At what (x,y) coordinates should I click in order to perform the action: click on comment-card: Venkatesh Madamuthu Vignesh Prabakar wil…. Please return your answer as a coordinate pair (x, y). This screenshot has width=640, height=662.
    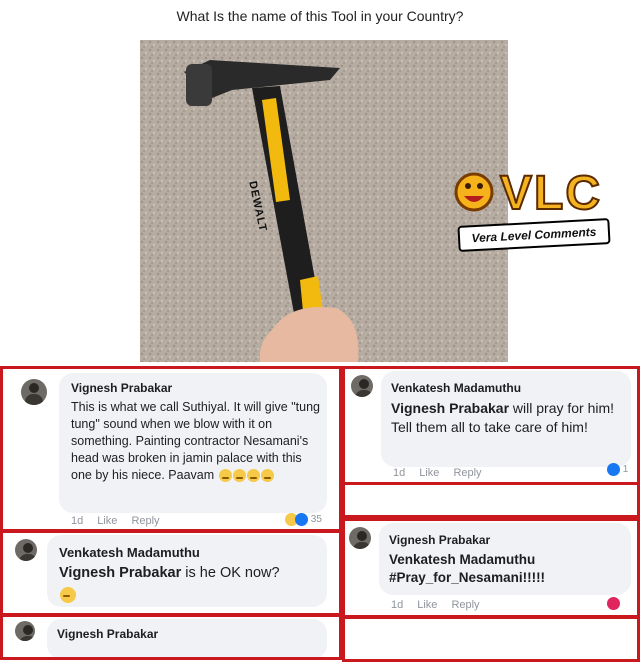
    Looking at the image, I should click on (491, 426).